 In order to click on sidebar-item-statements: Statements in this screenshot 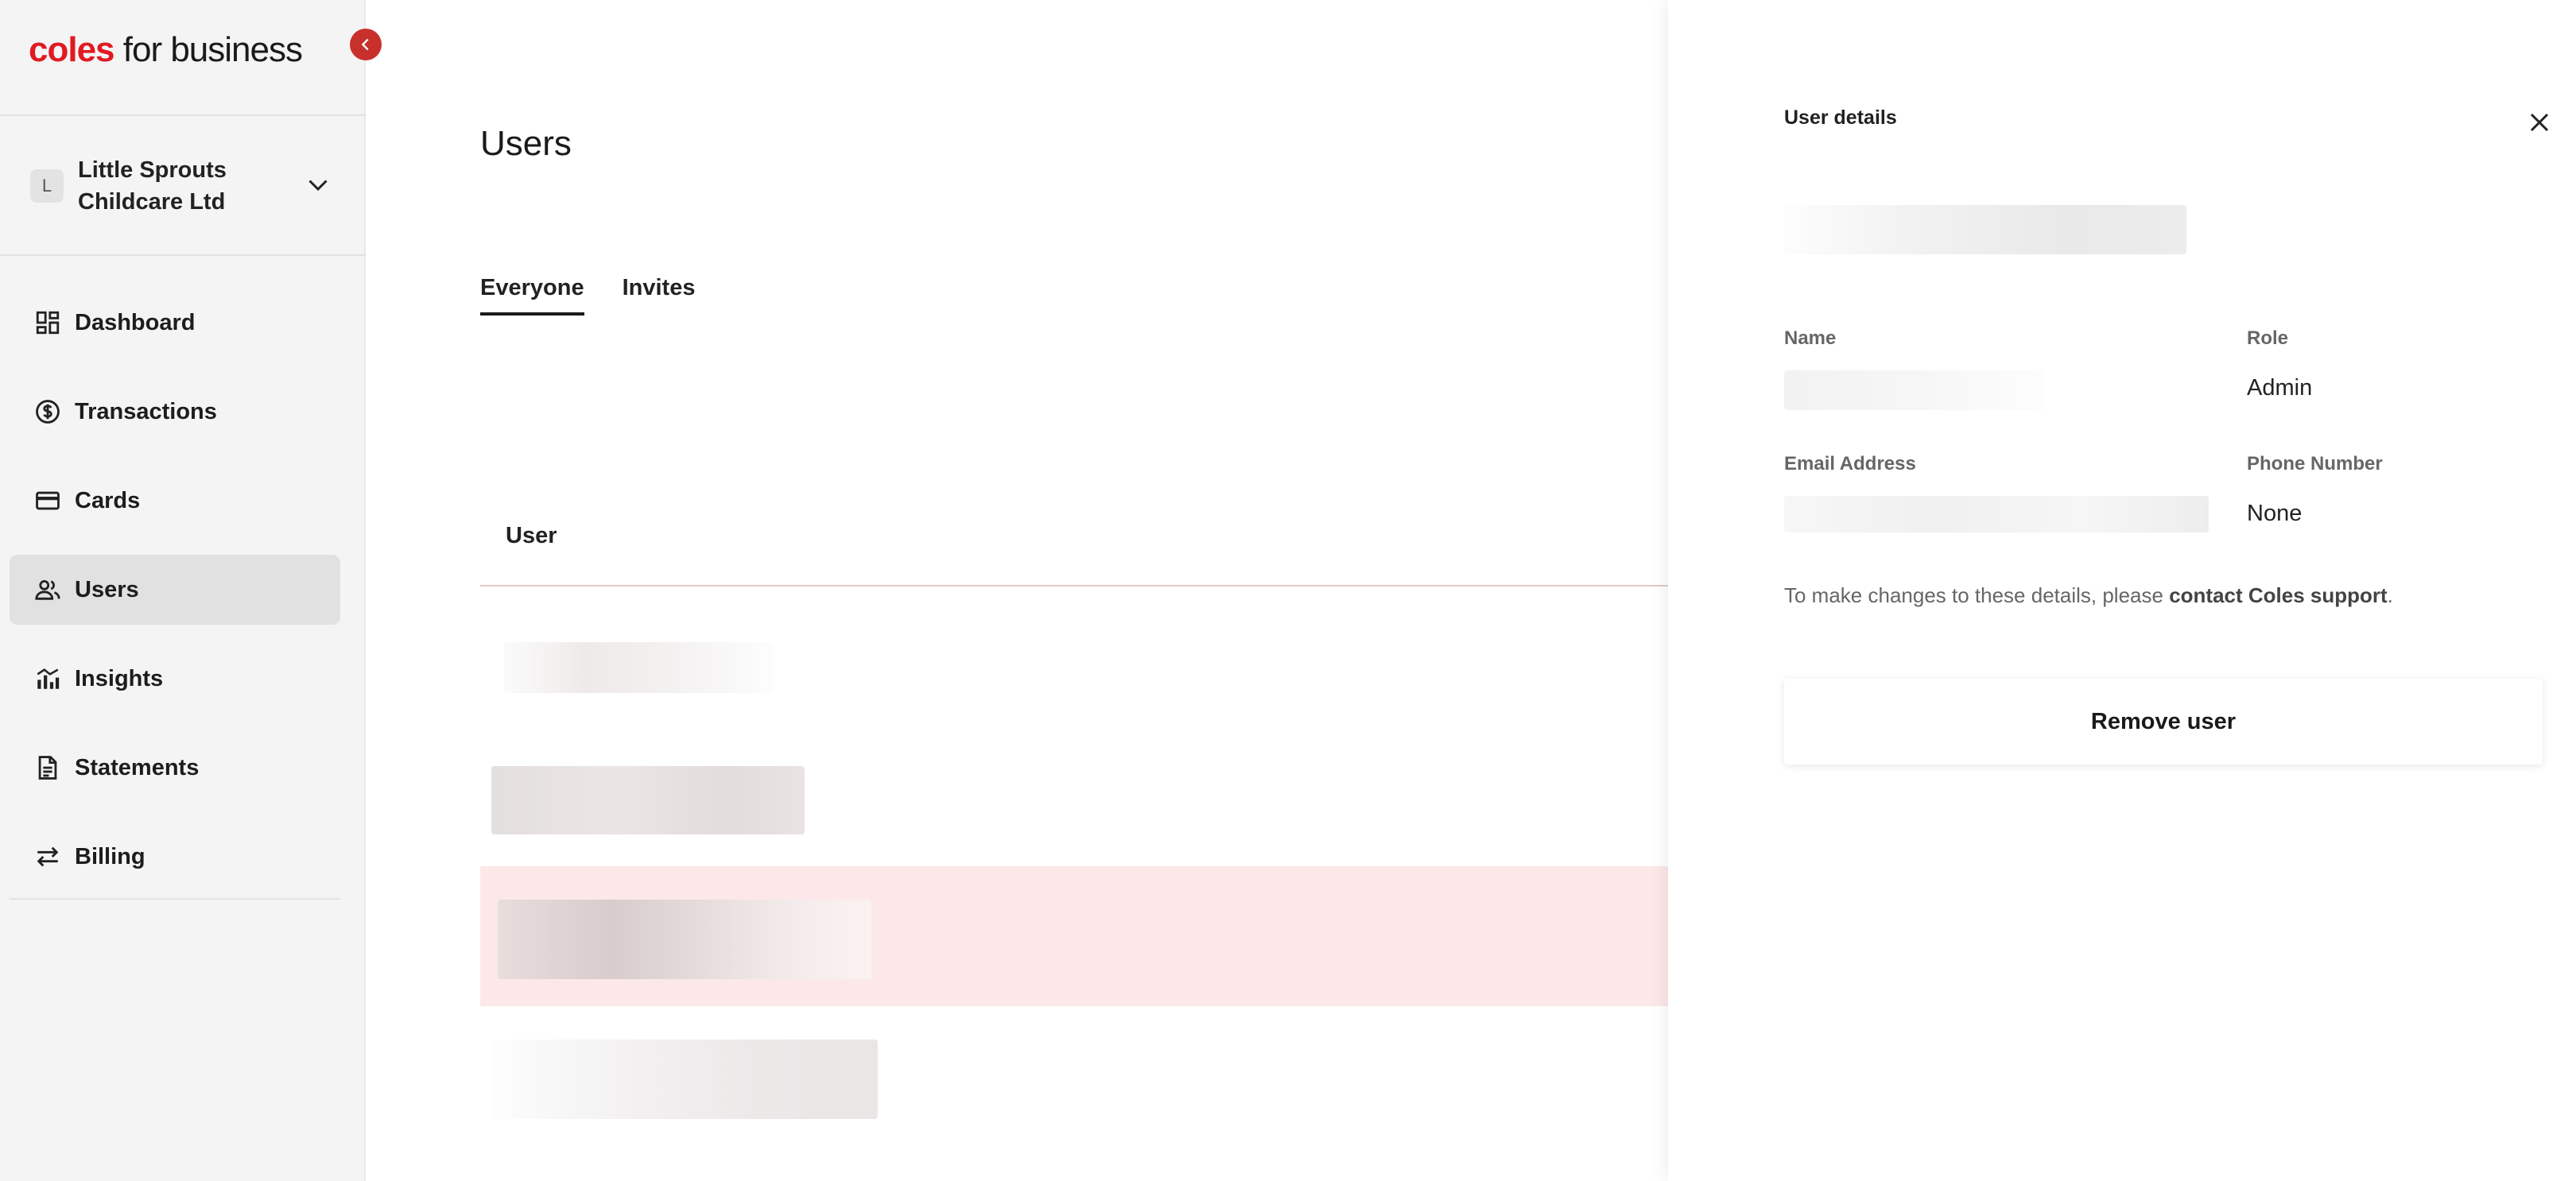, I will do `click(175, 768)`.